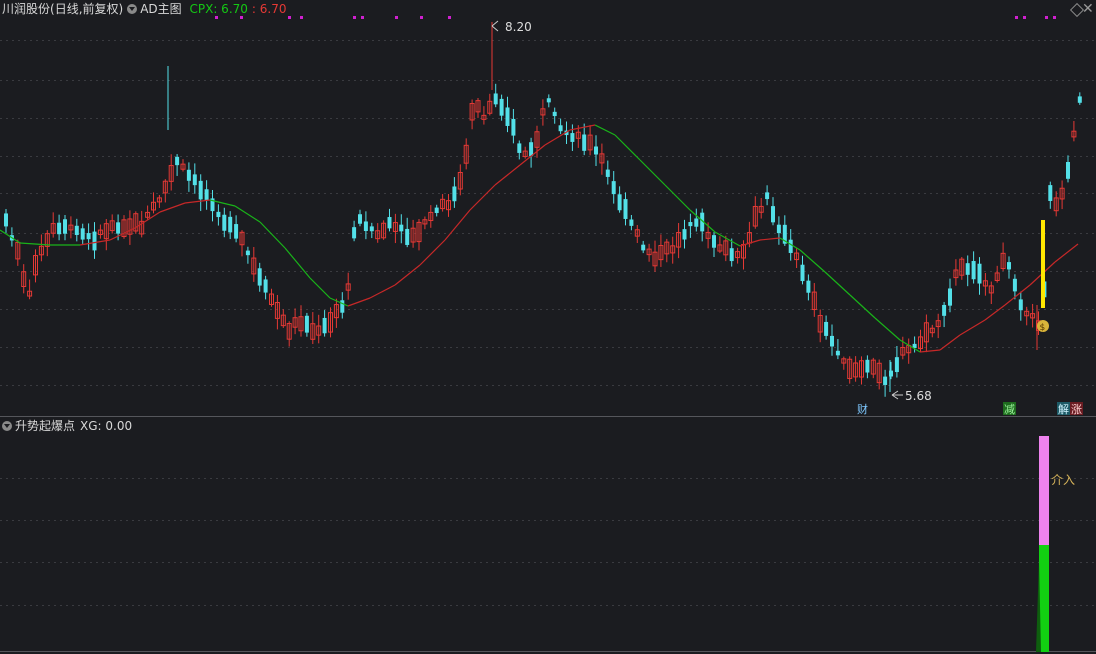 The height and width of the screenshot is (654, 1096). Describe the element at coordinates (1063, 409) in the screenshot. I see `event-badge-jie: 解` at that location.